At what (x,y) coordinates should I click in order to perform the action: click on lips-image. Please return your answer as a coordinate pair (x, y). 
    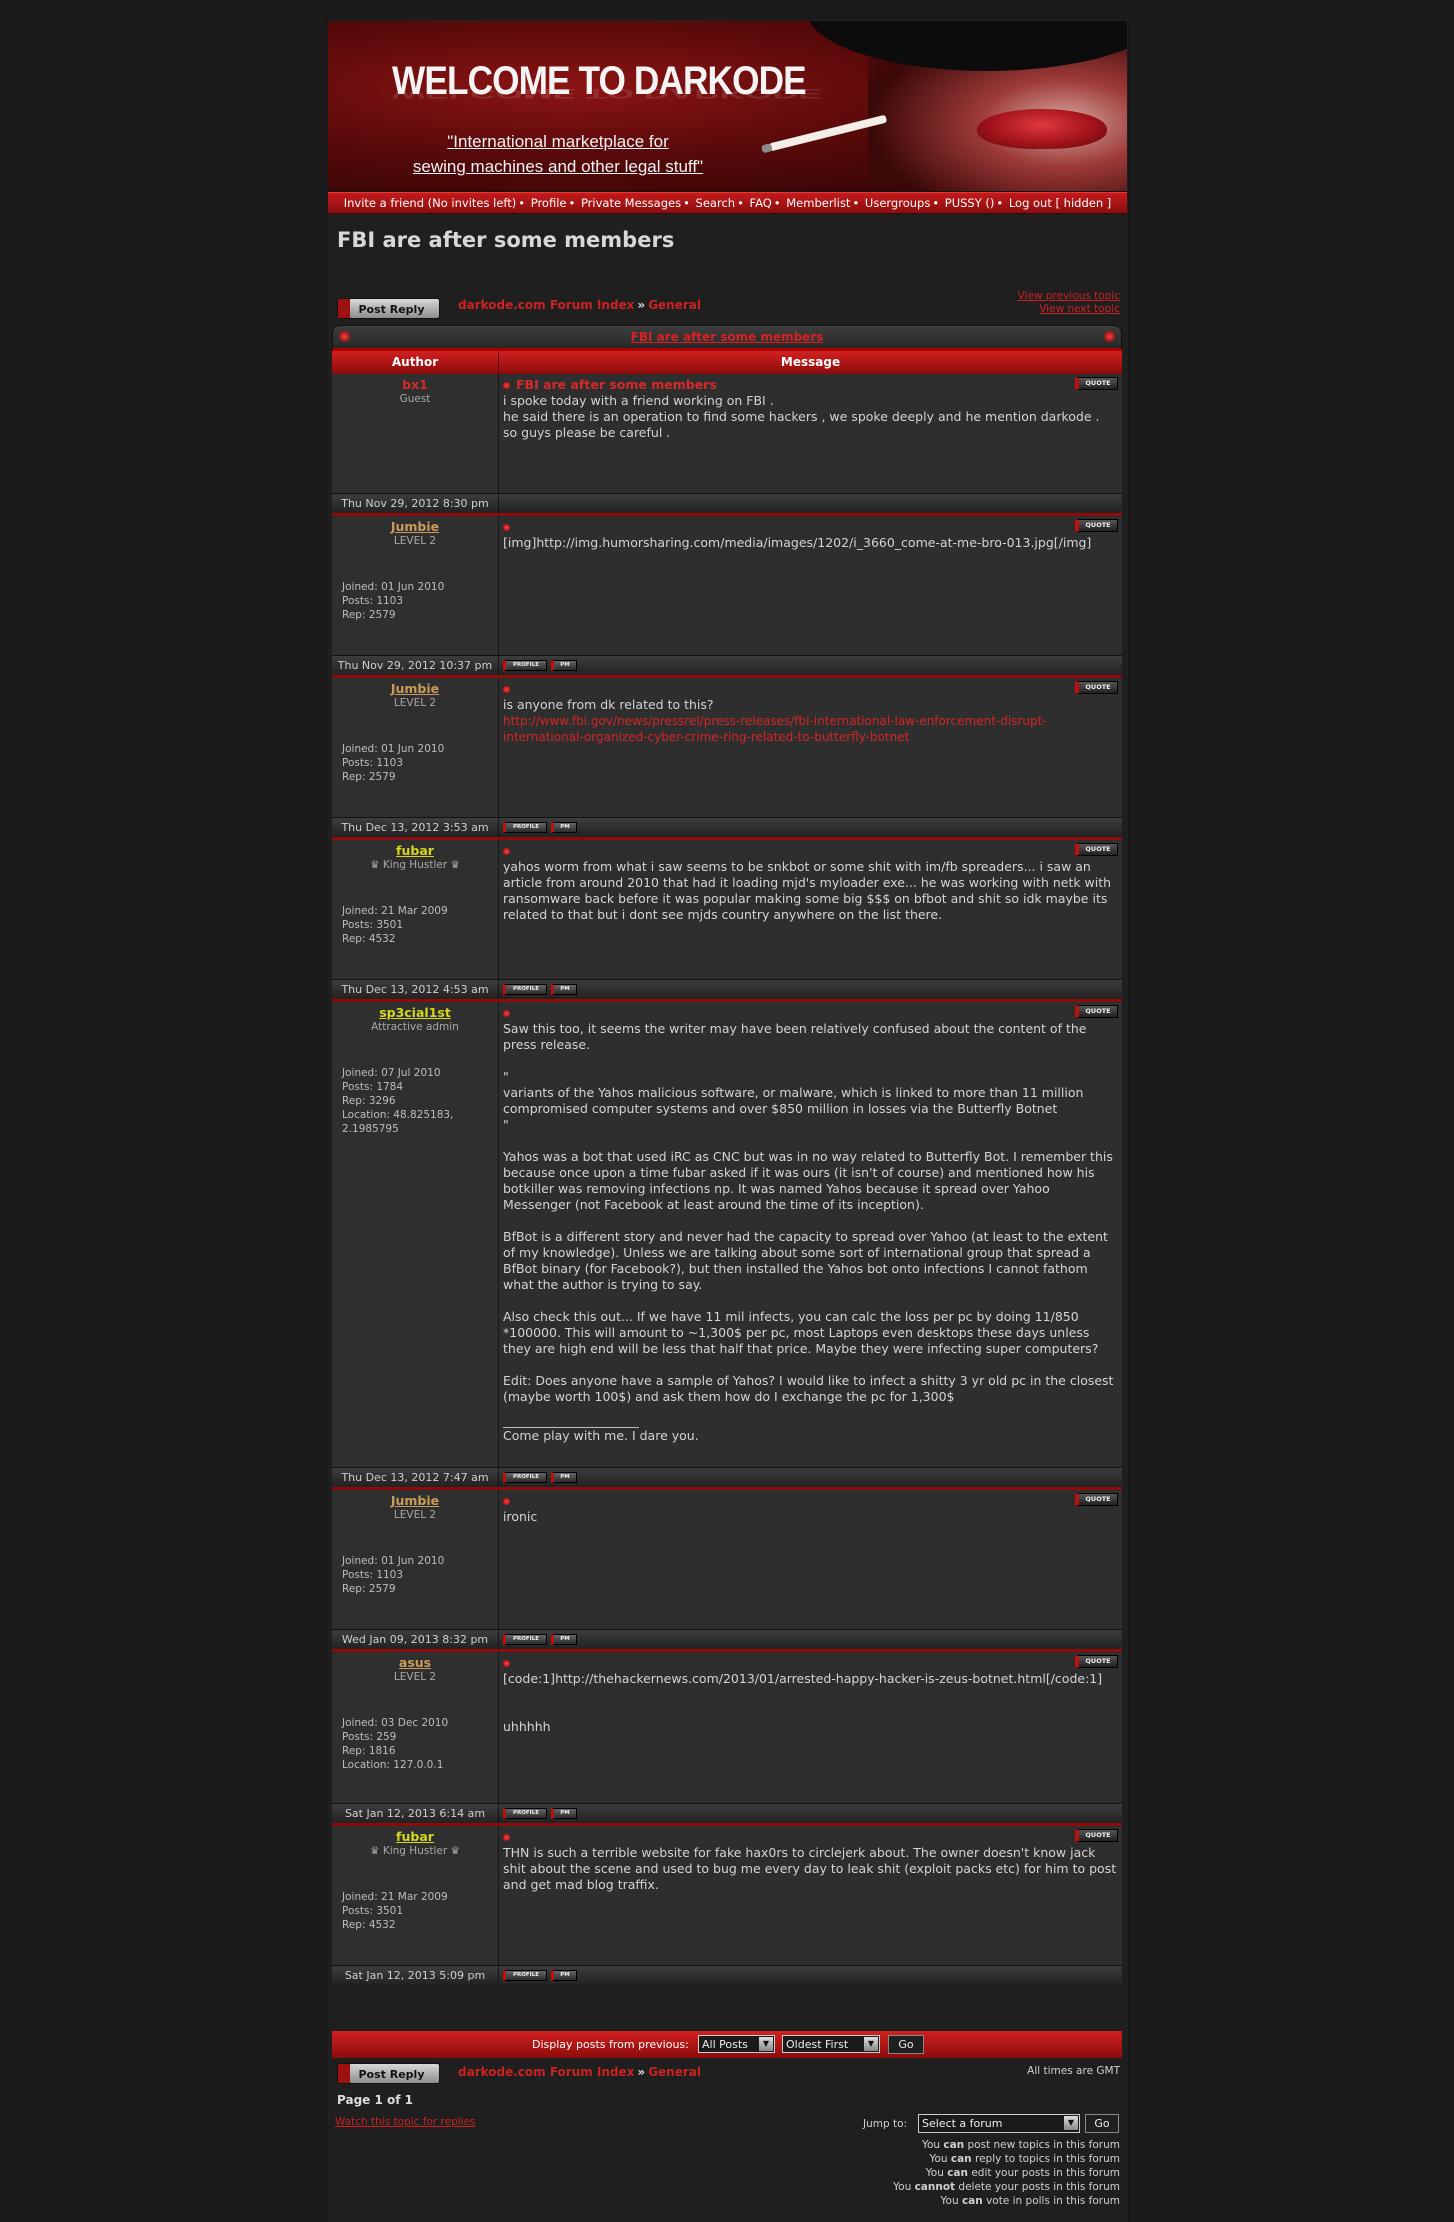
    Looking at the image, I should click on (1042, 129).